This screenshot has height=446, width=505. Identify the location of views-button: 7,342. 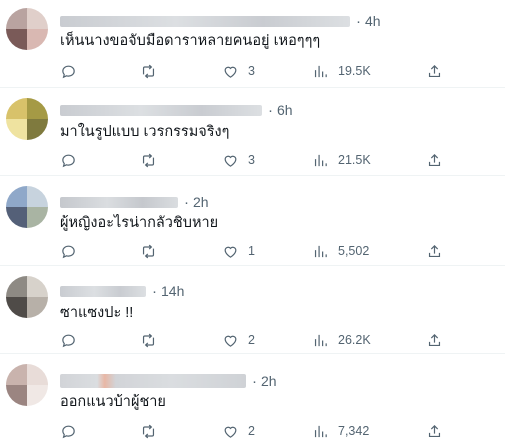
(340, 431).